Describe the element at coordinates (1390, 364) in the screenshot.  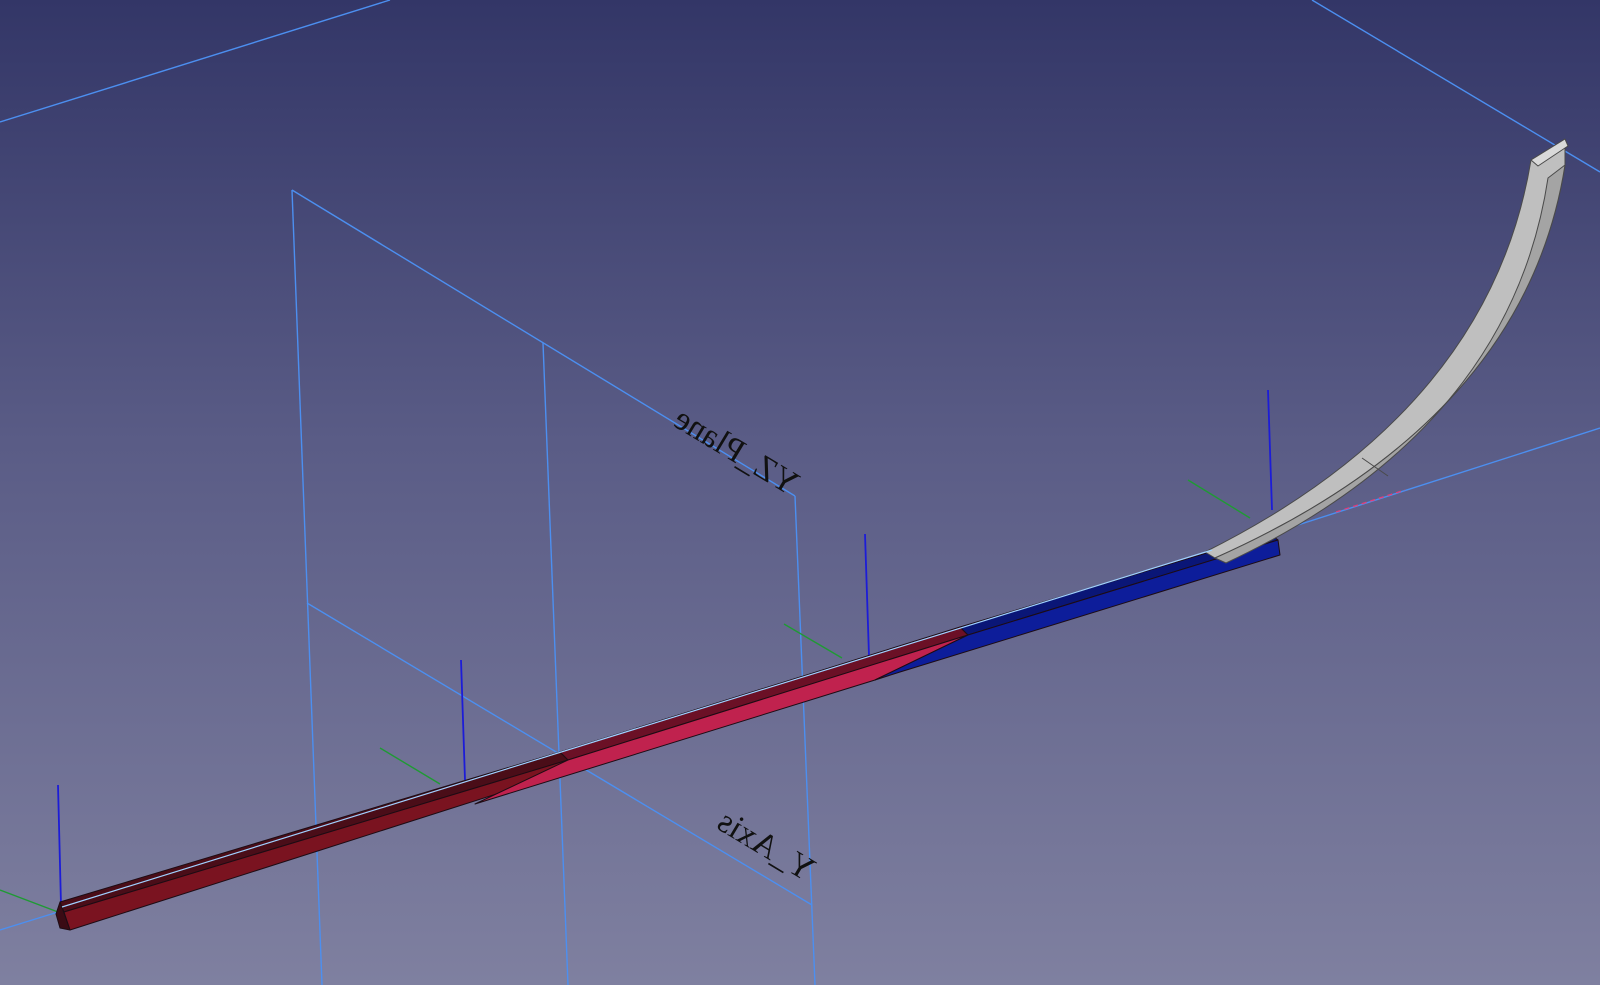
I see `curved-inner-face` at that location.